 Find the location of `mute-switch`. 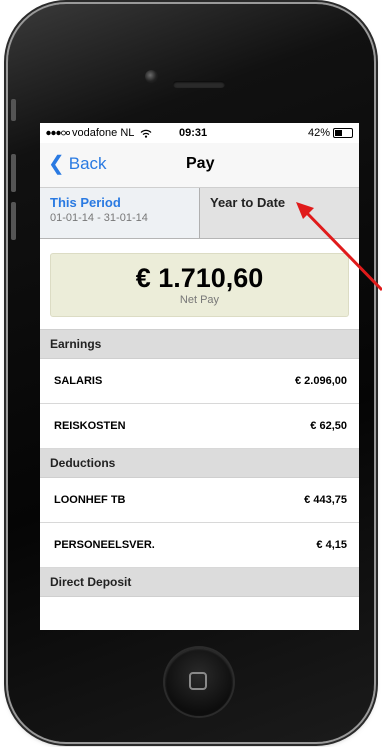

mute-switch is located at coordinates (13, 110).